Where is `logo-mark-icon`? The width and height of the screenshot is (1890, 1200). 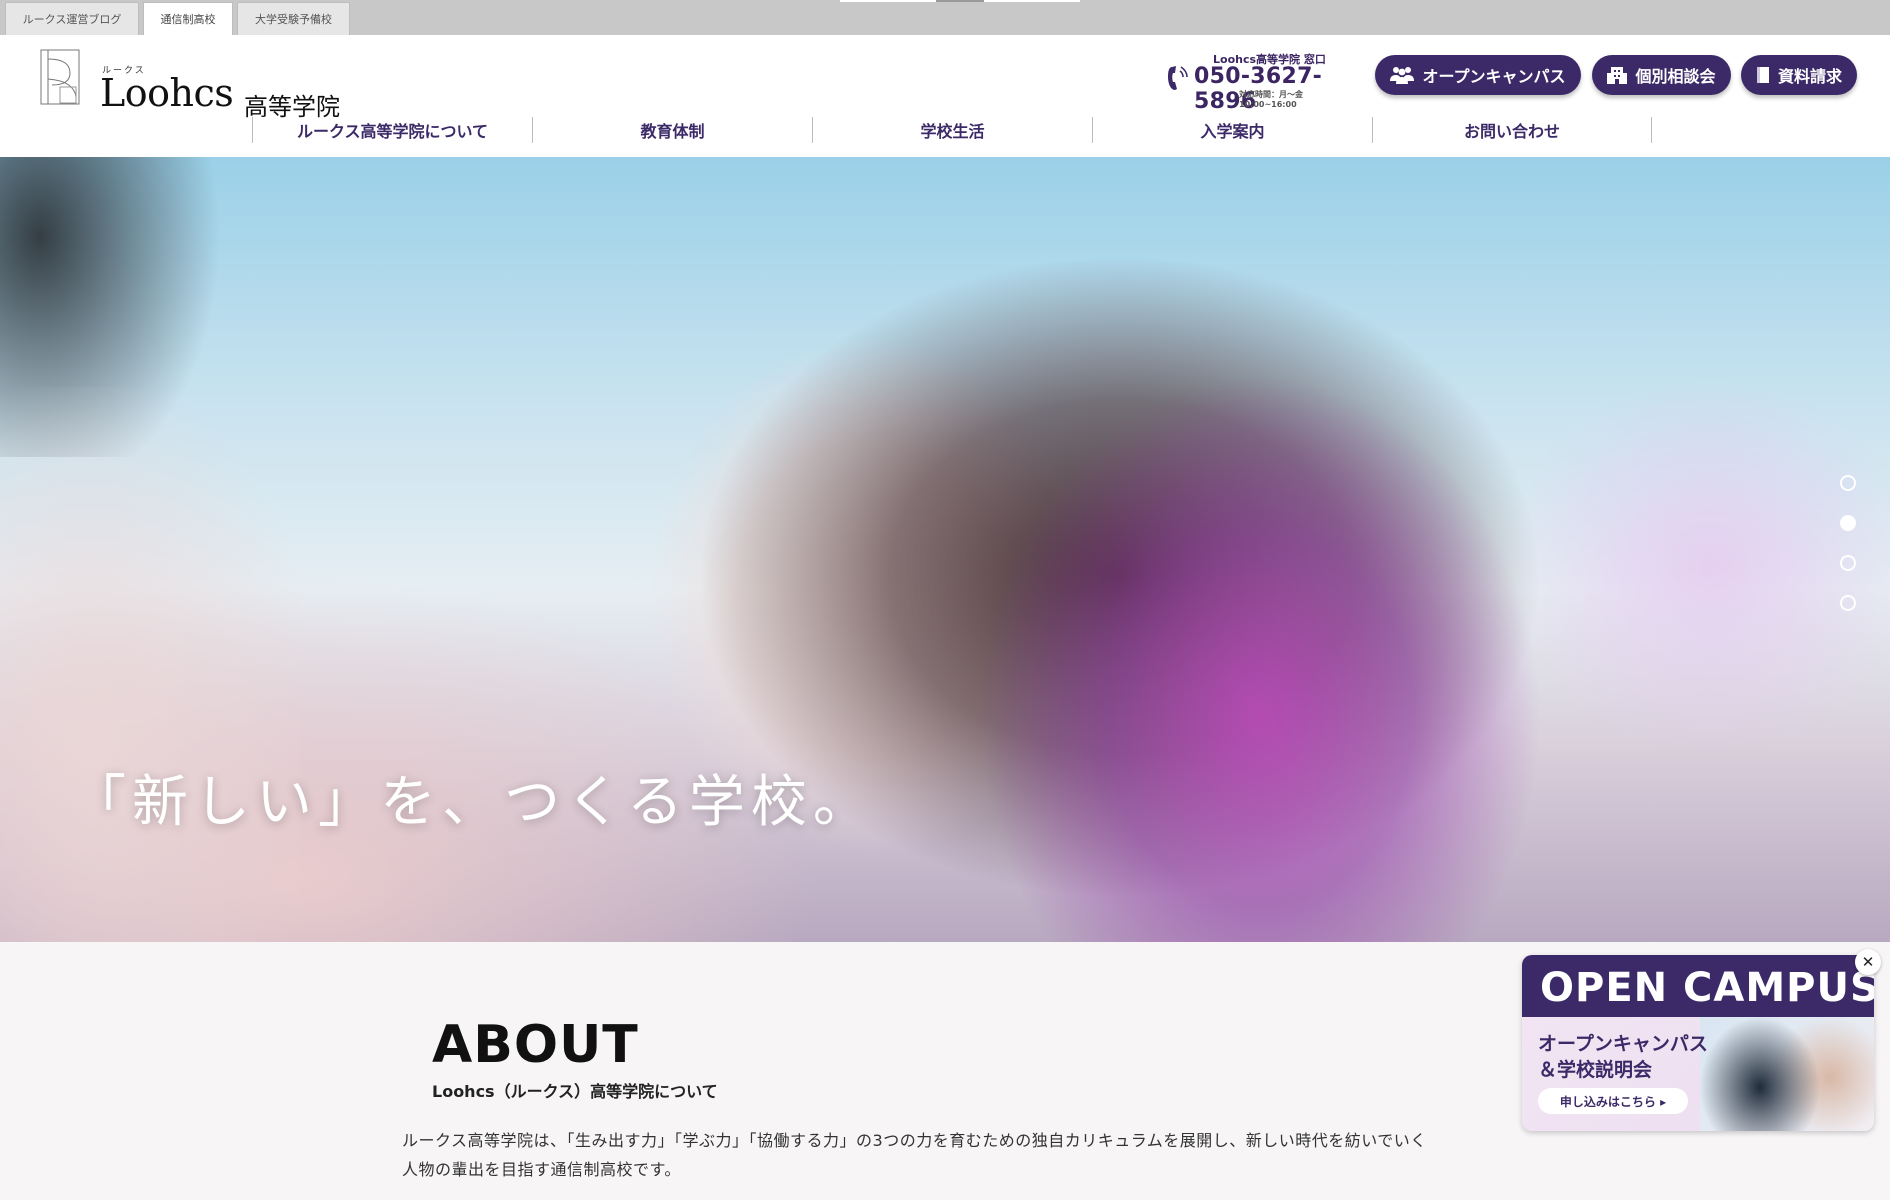 logo-mark-icon is located at coordinates (60, 77).